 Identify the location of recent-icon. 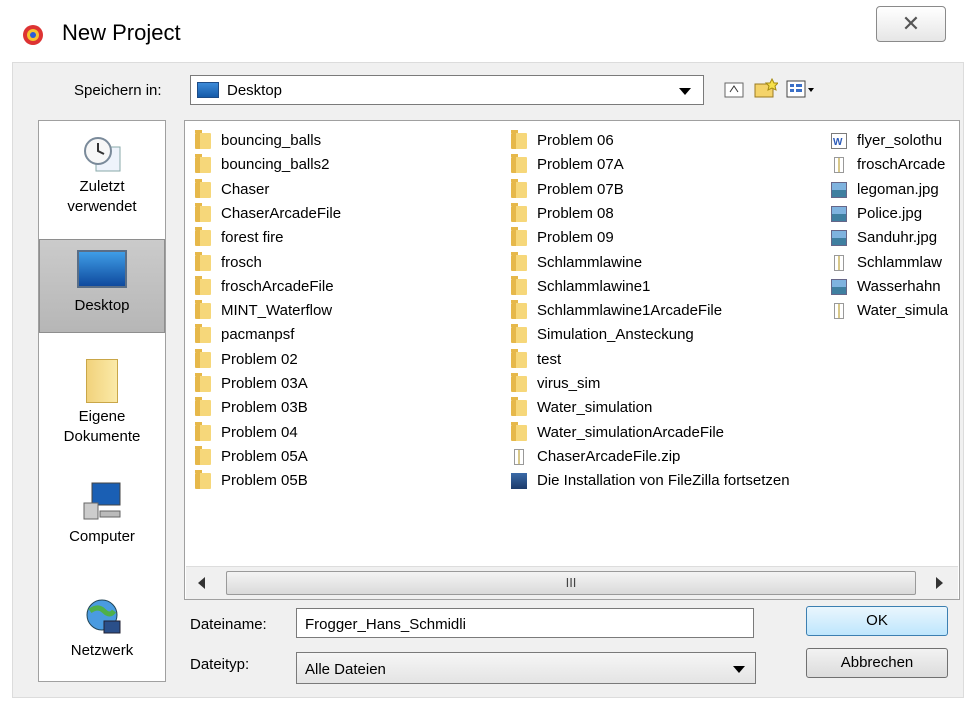
(102, 155).